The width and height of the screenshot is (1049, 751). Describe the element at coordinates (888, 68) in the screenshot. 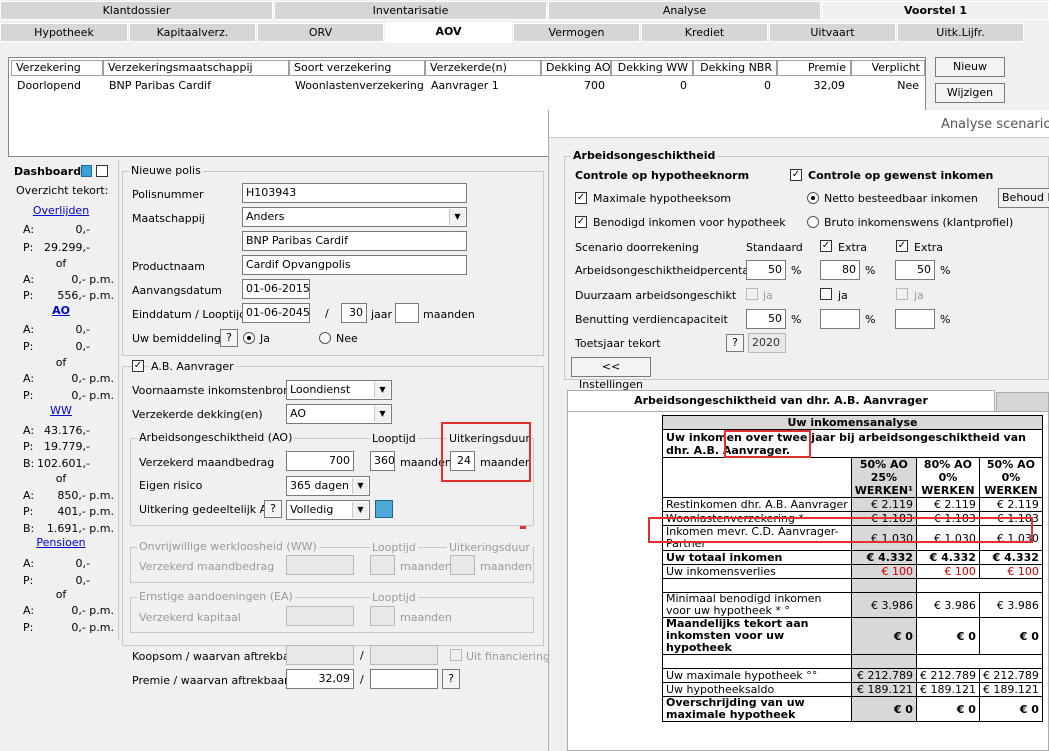

I see `col-header: Verplicht` at that location.